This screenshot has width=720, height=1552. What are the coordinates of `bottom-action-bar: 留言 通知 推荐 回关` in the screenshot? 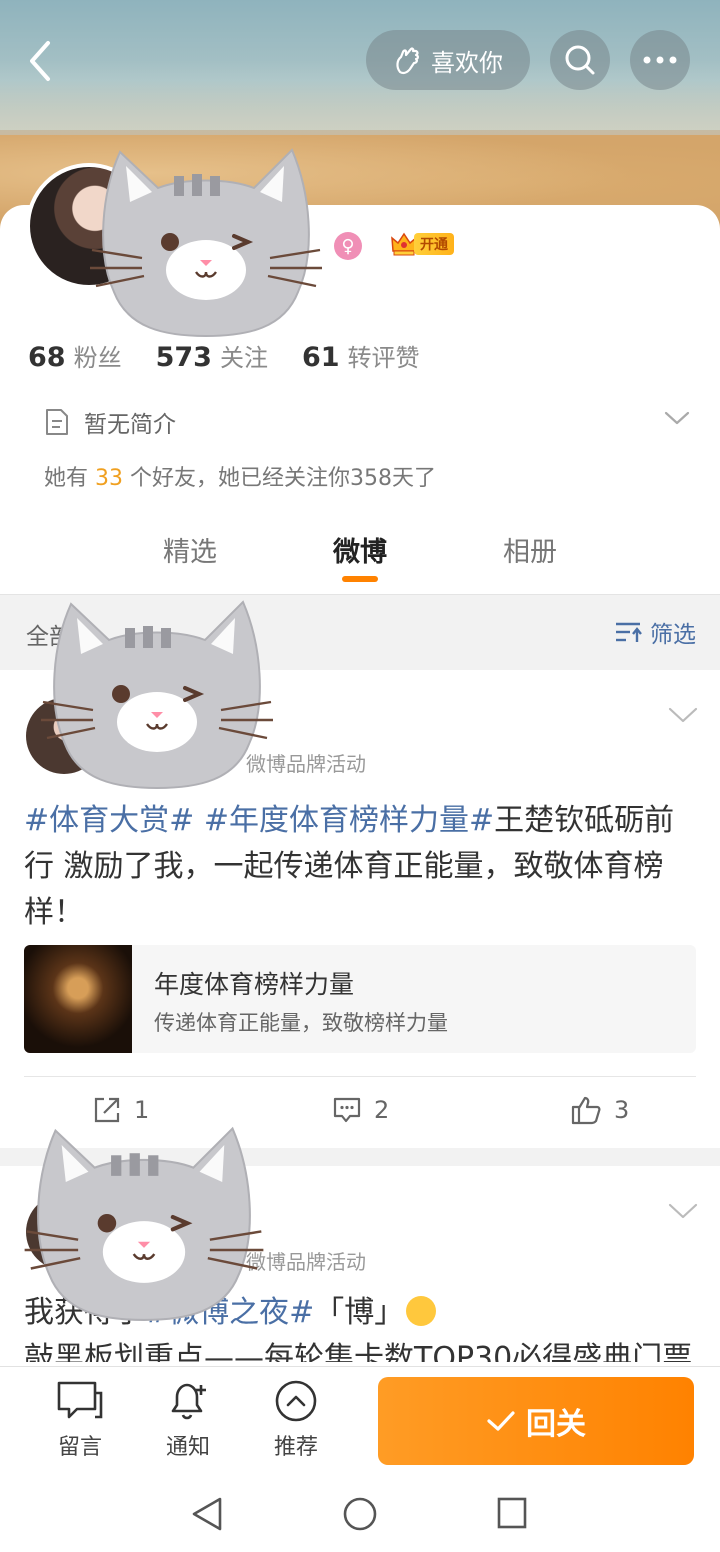 It's located at (360, 1421).